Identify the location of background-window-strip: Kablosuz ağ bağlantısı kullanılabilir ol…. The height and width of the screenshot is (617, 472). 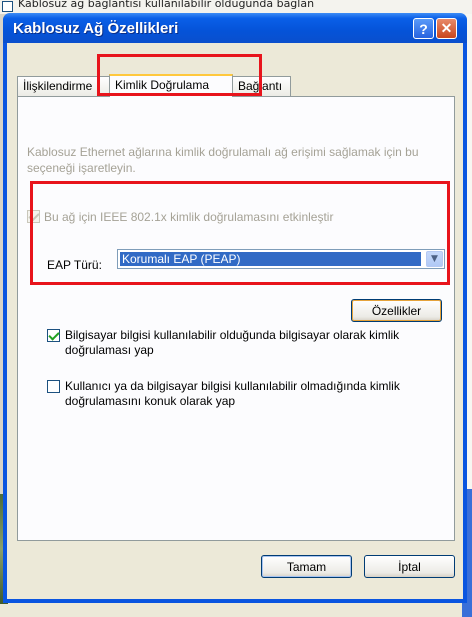
(236, 7).